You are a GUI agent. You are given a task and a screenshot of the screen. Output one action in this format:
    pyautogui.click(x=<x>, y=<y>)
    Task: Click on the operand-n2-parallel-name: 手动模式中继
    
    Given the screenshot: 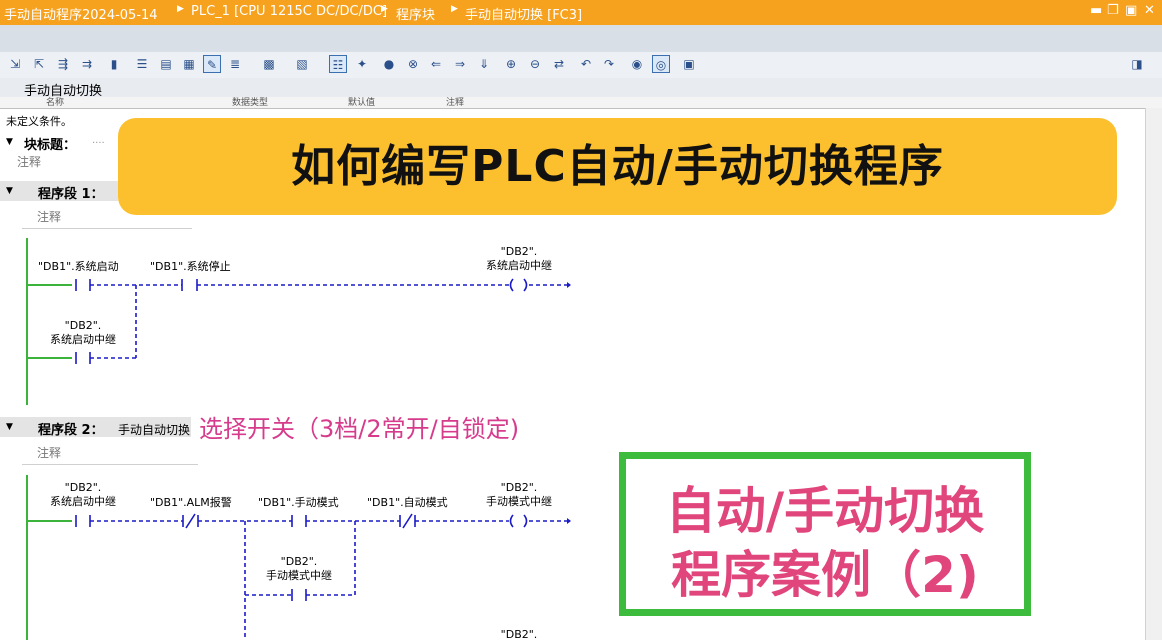 What is the action you would take?
    pyautogui.click(x=299, y=576)
    